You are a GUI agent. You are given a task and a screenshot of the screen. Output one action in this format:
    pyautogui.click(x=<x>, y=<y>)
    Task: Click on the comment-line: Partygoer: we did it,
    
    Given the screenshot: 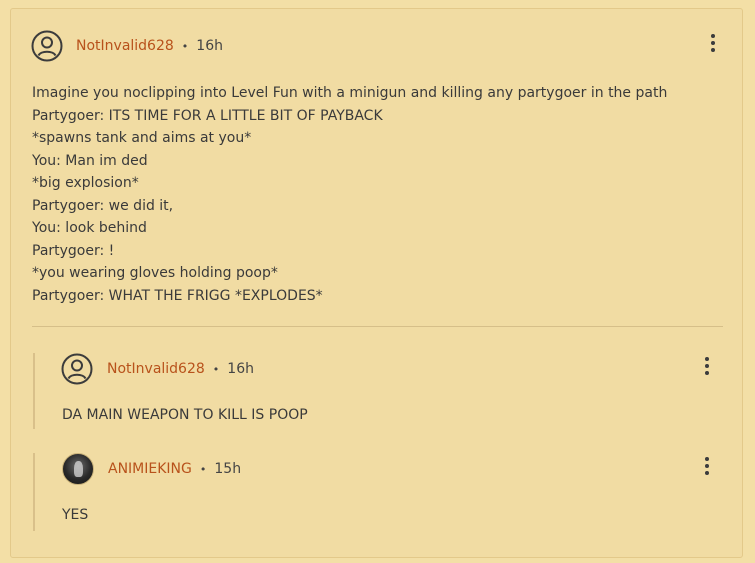 What is the action you would take?
    pyautogui.click(x=103, y=205)
    